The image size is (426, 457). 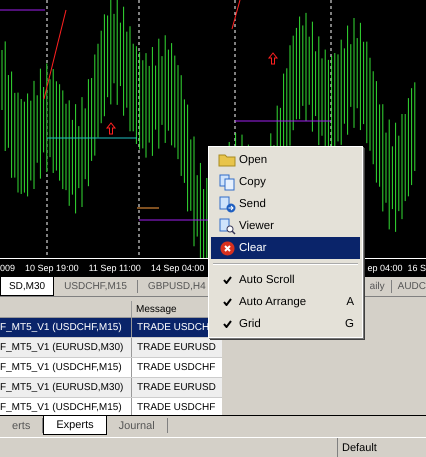 What do you see at coordinates (285, 226) in the screenshot?
I see `menu-item: Viewer` at bounding box center [285, 226].